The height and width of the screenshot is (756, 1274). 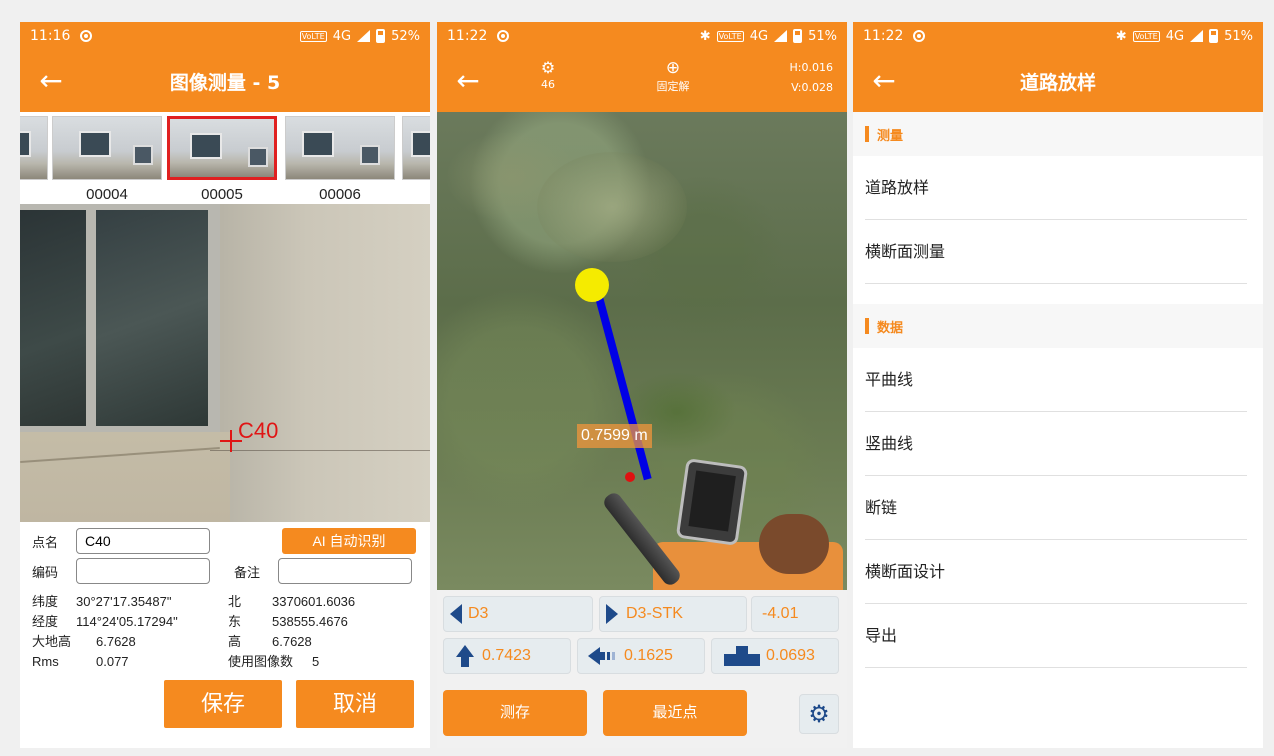 What do you see at coordinates (812, 87) in the screenshot?
I see `v-precision: V:0.028` at bounding box center [812, 87].